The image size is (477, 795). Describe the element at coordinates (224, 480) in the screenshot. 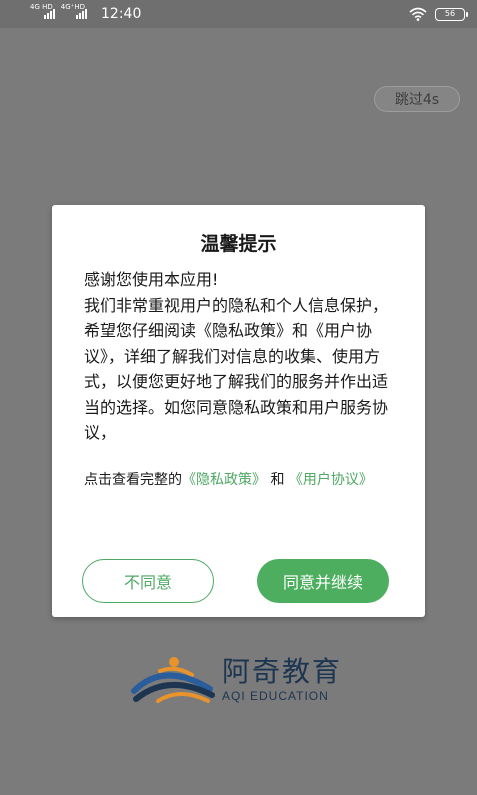

I see `privacy-policy-link: 《隐私政策》` at that location.